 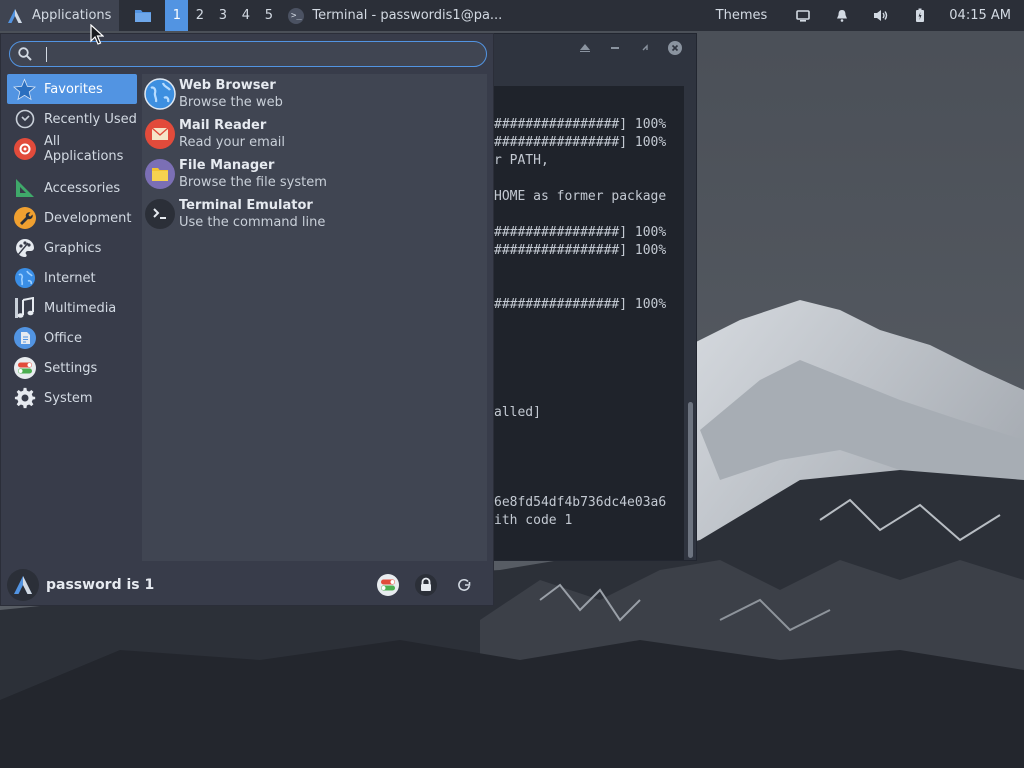 I want to click on palette-icon, so click(x=24, y=248).